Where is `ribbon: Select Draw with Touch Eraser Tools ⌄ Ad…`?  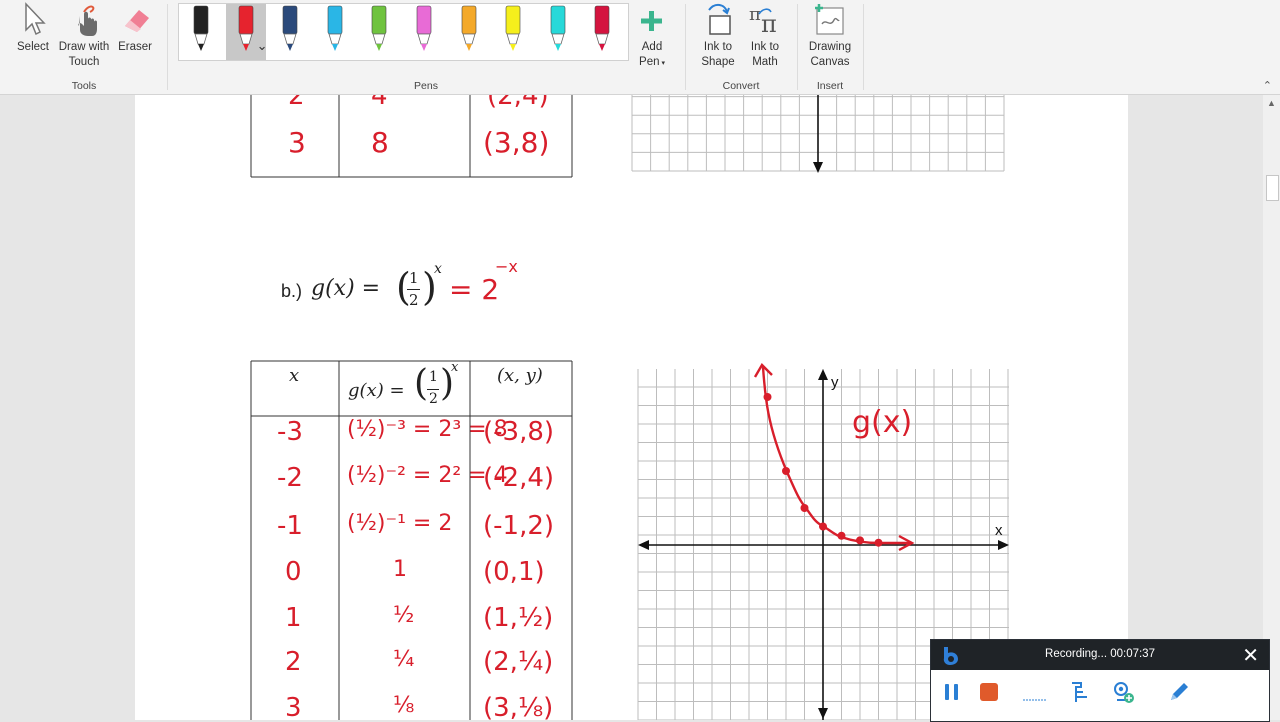
ribbon: Select Draw with Touch Eraser Tools ⌄ Ad… is located at coordinates (640, 47).